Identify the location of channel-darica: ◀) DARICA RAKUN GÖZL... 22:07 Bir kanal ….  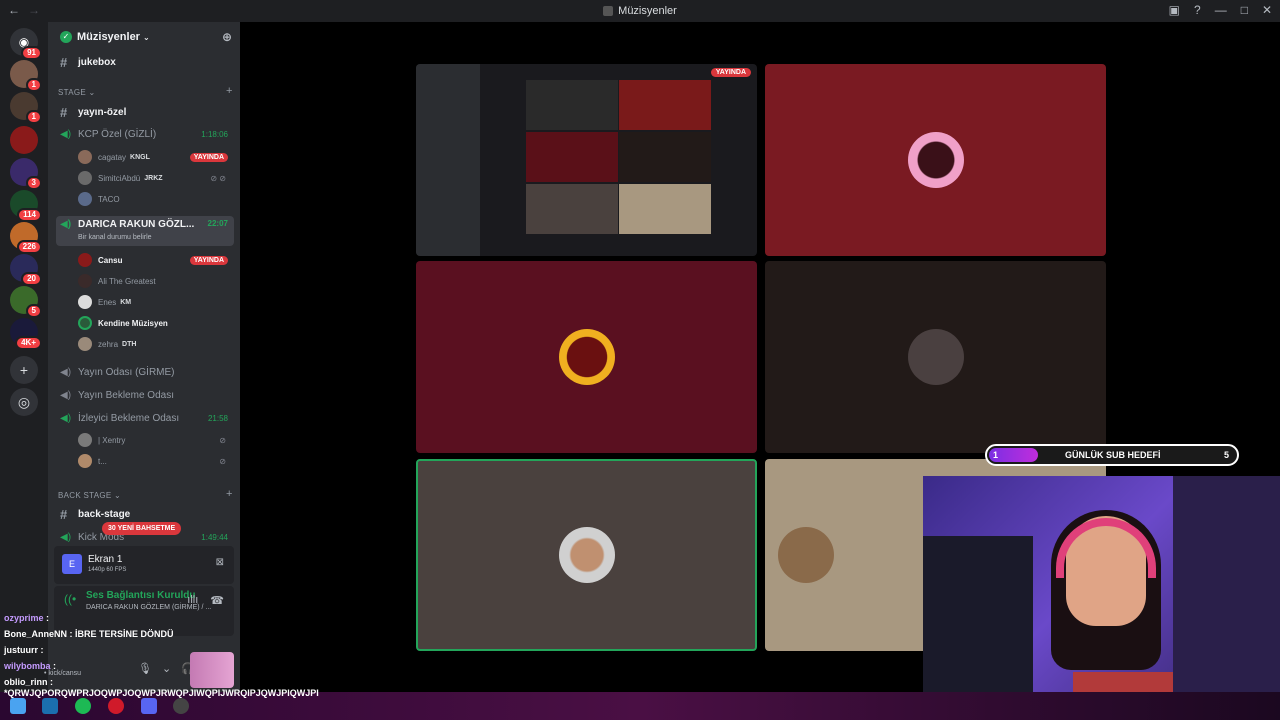
(145, 231).